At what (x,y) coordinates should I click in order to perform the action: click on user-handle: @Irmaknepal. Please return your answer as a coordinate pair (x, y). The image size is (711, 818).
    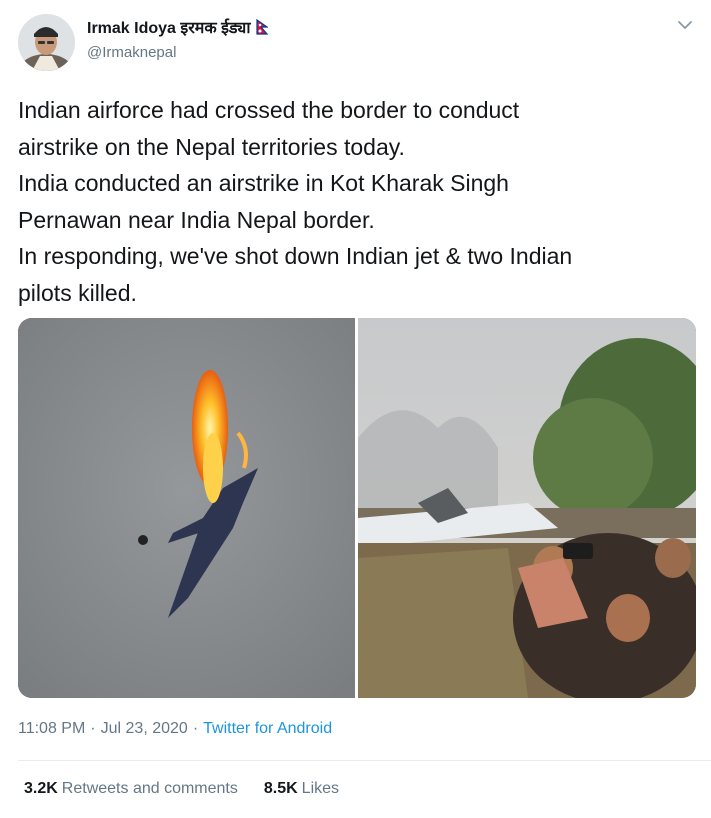
    Looking at the image, I should click on (177, 52).